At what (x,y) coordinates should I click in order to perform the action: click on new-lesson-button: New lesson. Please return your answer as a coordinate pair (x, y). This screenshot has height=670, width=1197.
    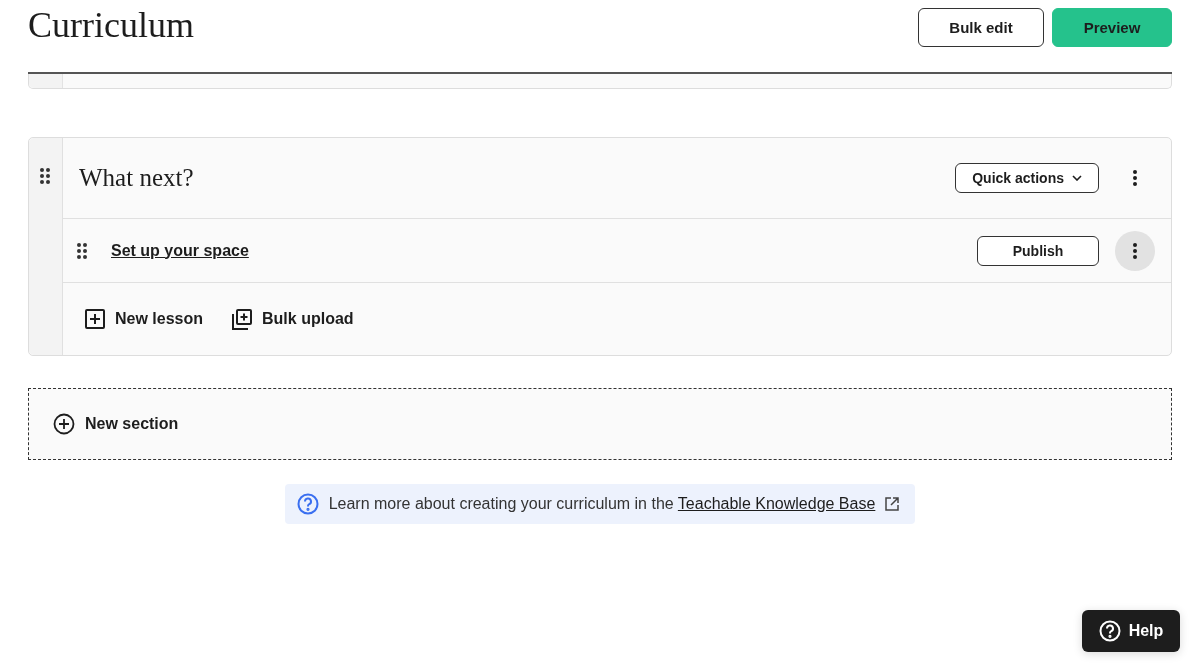
    Looking at the image, I should click on (144, 319).